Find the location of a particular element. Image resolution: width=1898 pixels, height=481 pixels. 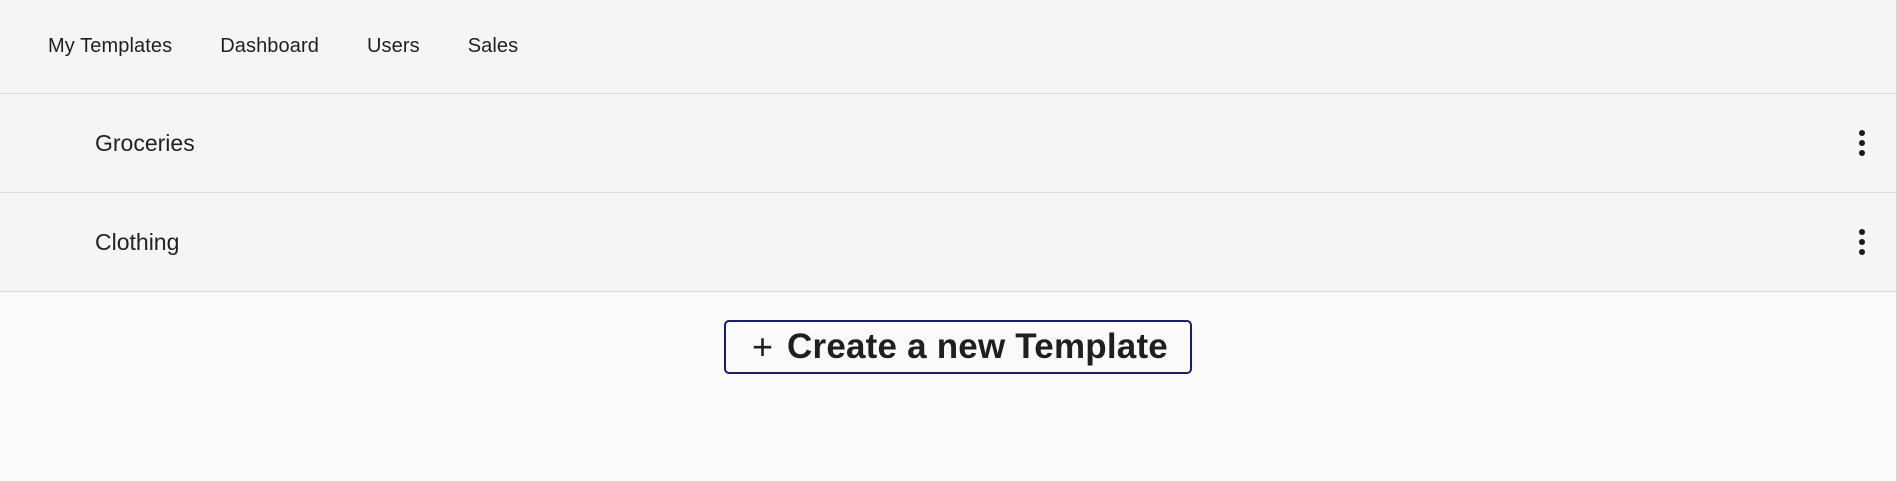

plus-icon: + is located at coordinates (763, 346).